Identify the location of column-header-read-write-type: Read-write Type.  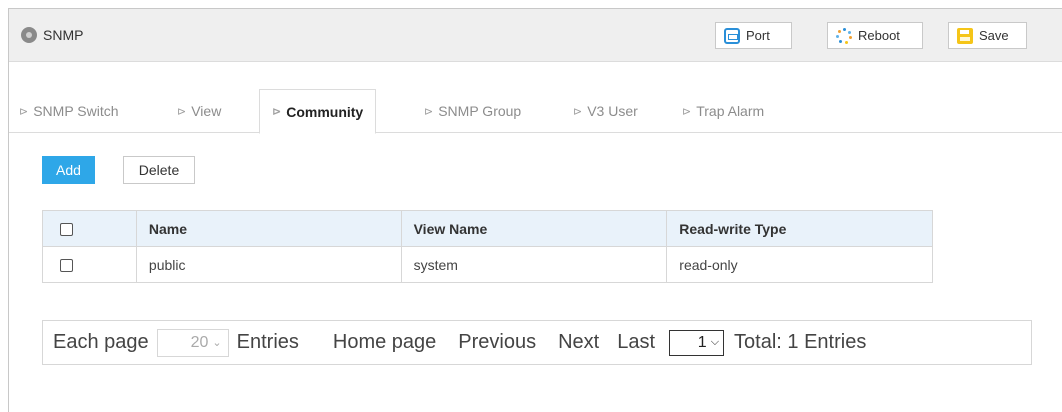
(799, 228).